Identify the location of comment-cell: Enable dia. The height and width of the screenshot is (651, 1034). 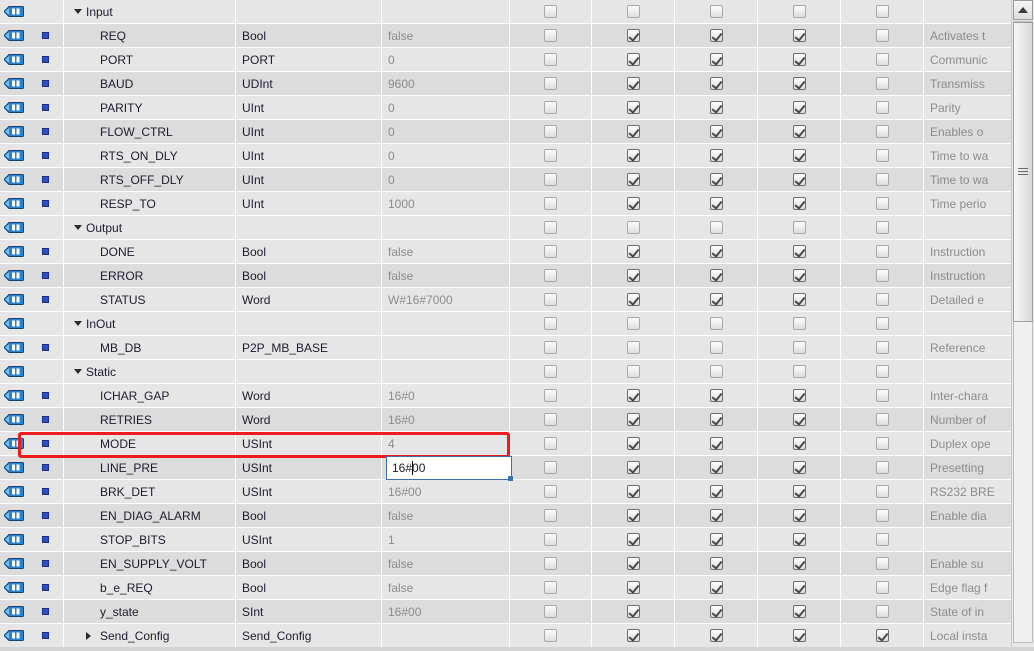
(968, 515).